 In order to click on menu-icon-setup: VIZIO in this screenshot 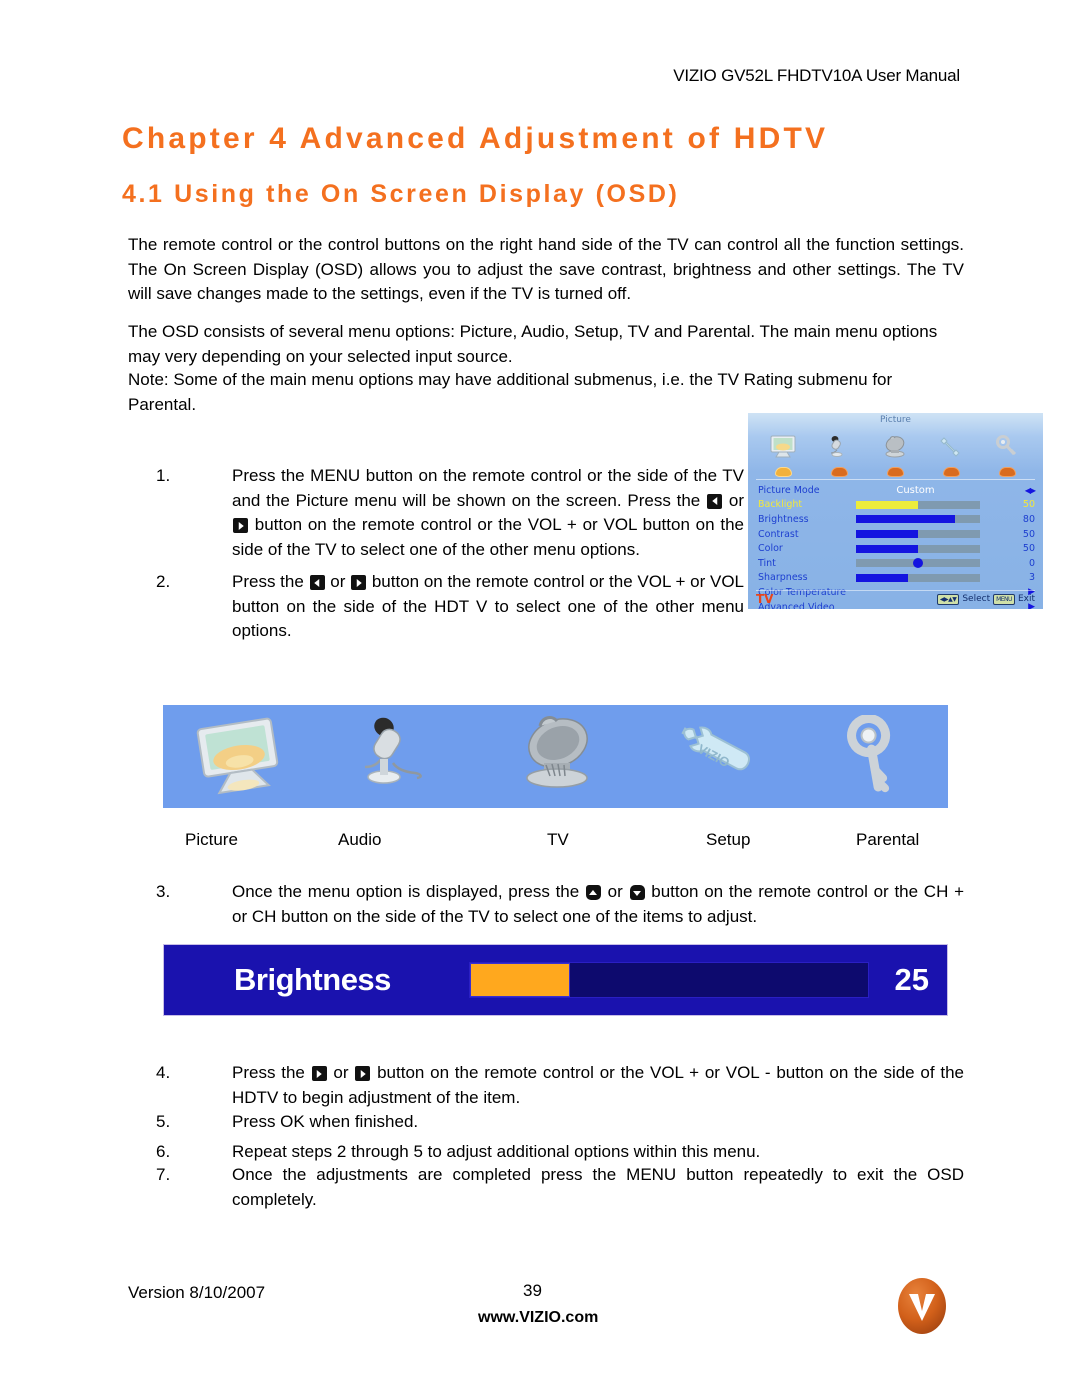, I will do `click(712, 756)`.